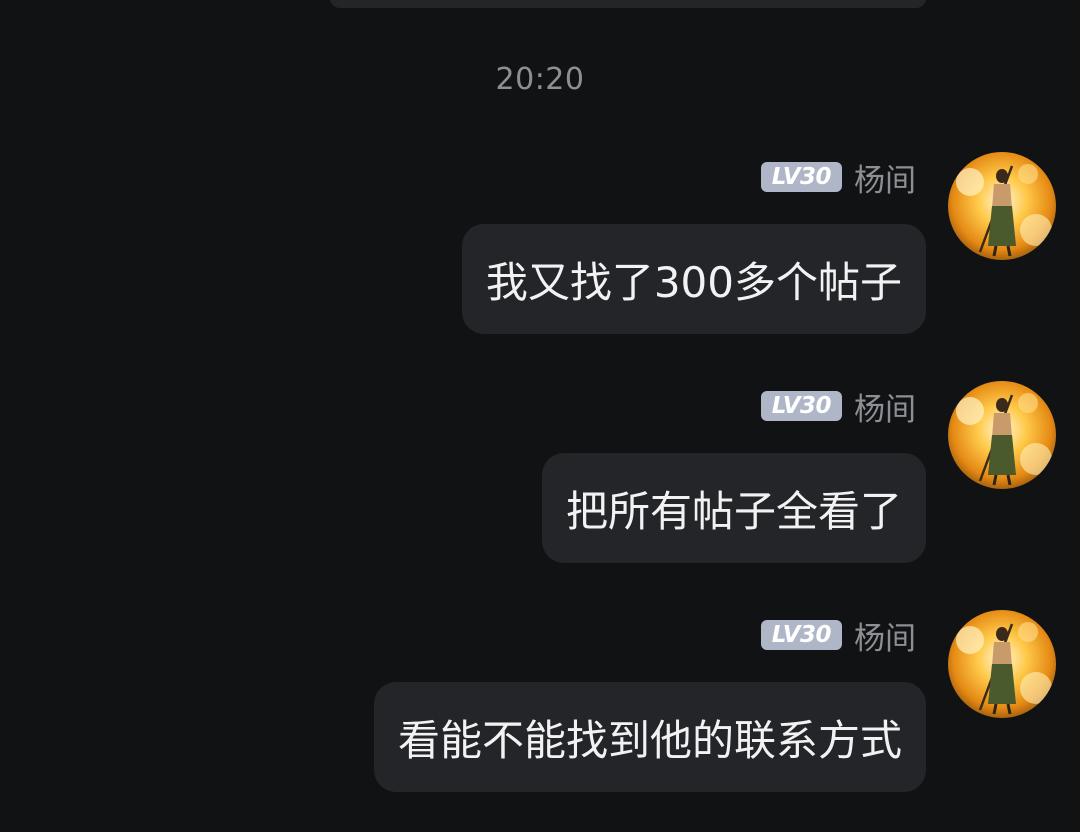  Describe the element at coordinates (693, 279) in the screenshot. I see `message-bubble: 我又找了300多个帖子` at that location.